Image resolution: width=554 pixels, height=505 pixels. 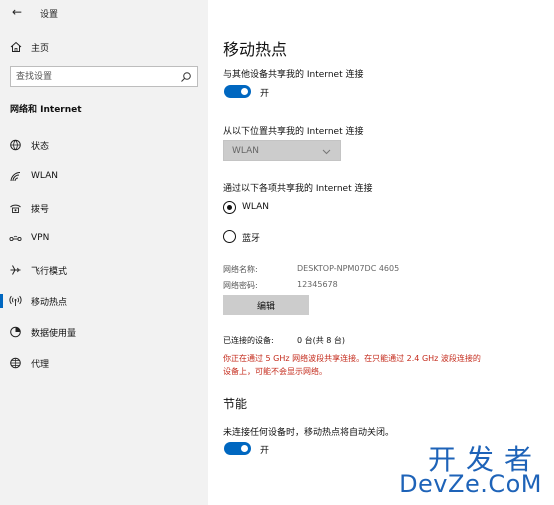 I want to click on airplane-icon, so click(x=15, y=270).